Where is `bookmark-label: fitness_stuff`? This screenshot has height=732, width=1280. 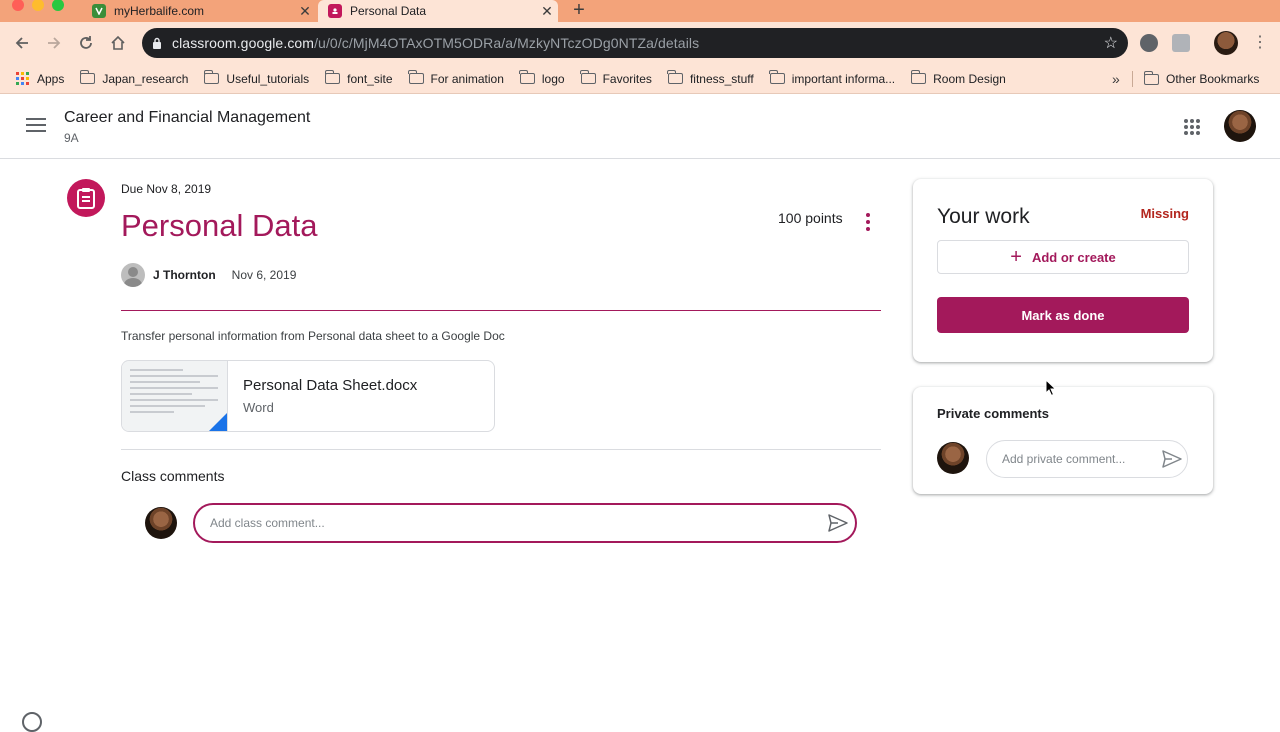 bookmark-label: fitness_stuff is located at coordinates (721, 78).